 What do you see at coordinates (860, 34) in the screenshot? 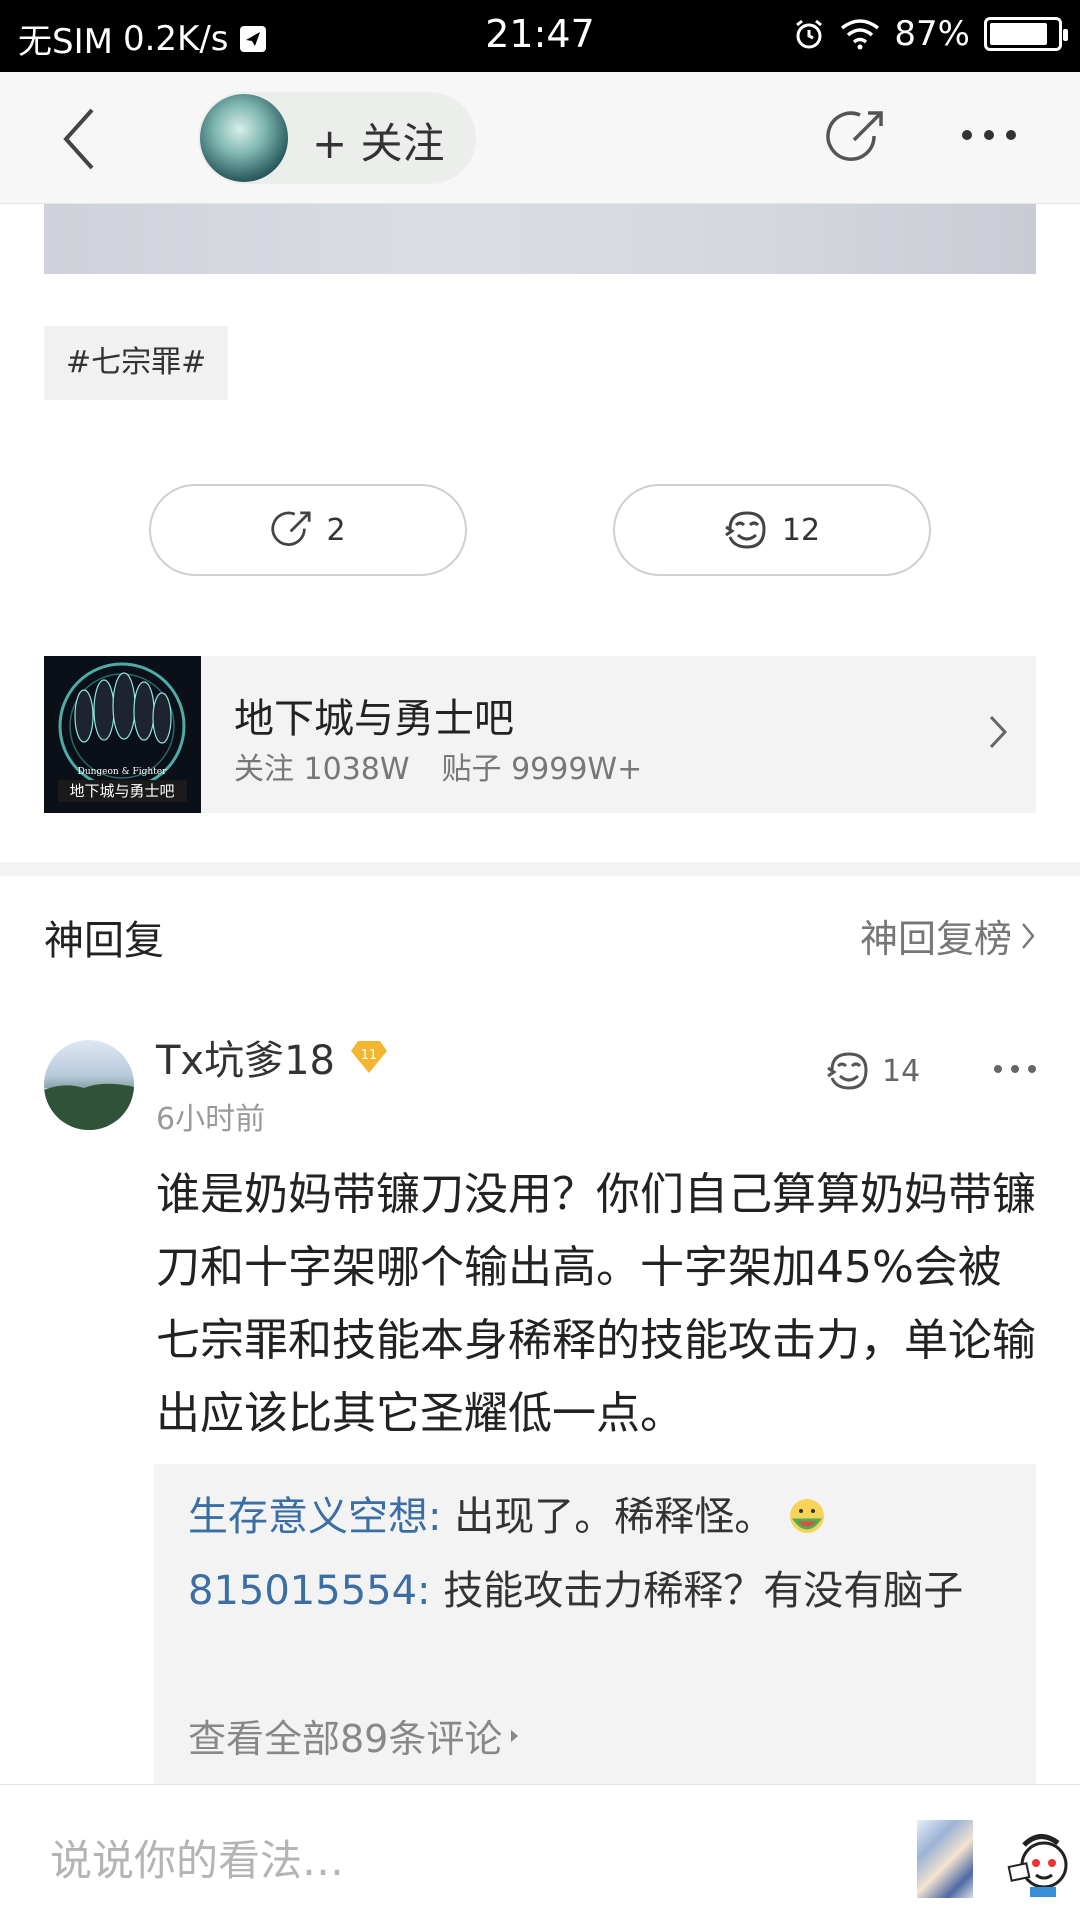
I see `wifi-icon` at bounding box center [860, 34].